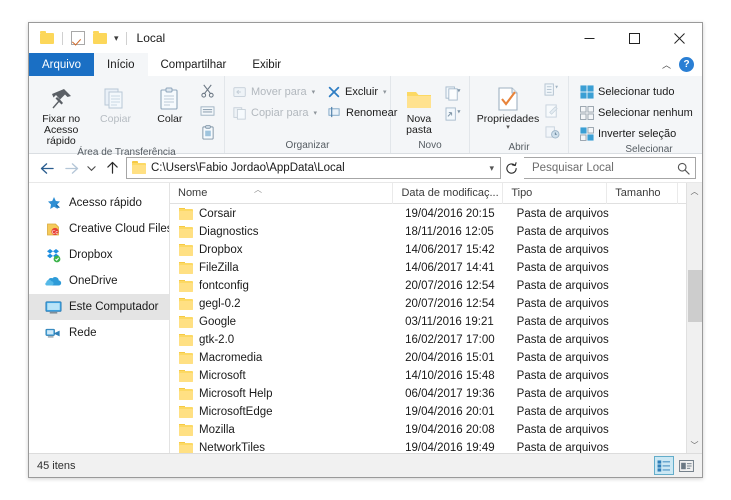  What do you see at coordinates (682, 193) in the screenshot?
I see `column-header-spacer` at bounding box center [682, 193].